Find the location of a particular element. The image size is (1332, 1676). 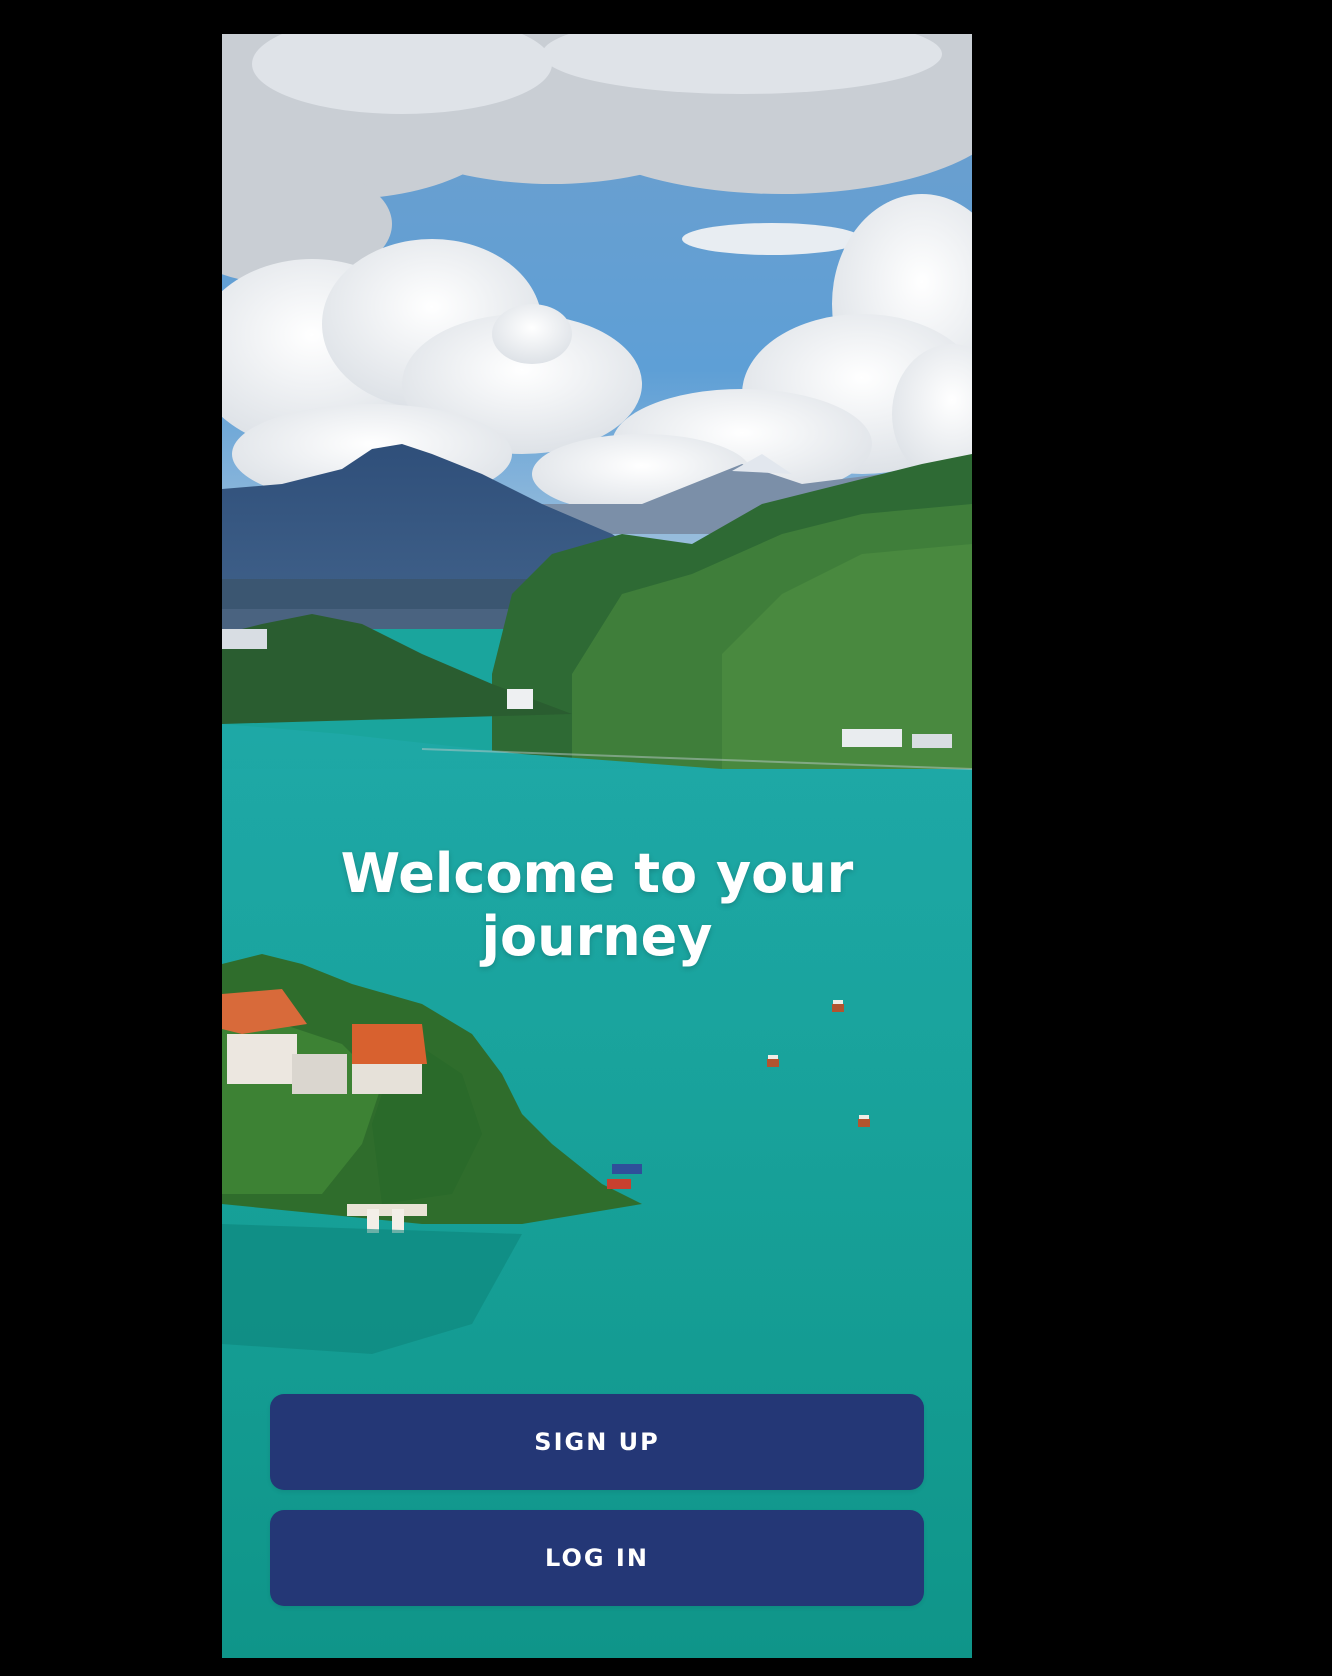

sign-up-button: SIGN UP is located at coordinates (597, 1442).